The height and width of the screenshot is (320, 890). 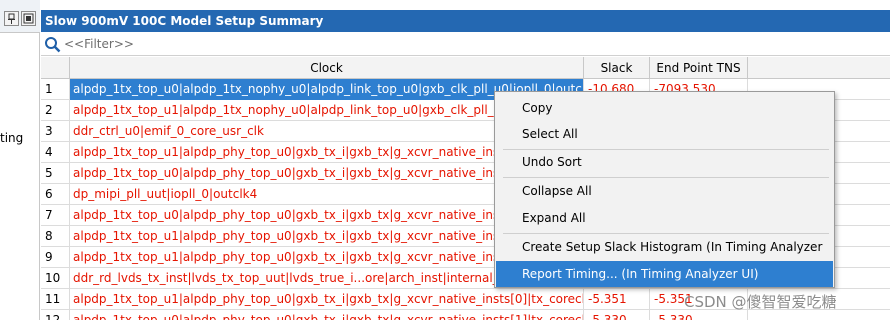 I want to click on menu-item-report-timing: Report Timing... (In Timing Analyzer UI), so click(x=664, y=274).